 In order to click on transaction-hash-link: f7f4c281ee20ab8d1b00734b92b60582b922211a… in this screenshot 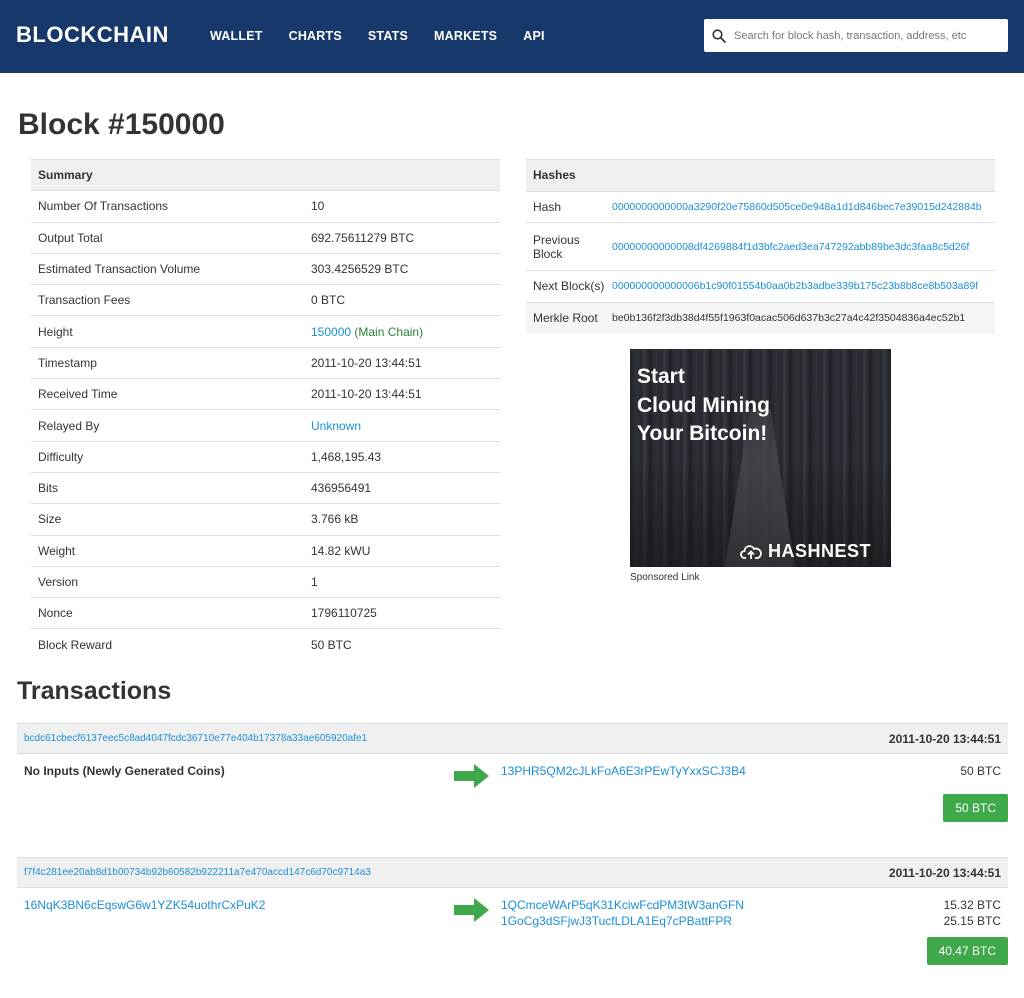, I will do `click(197, 872)`.